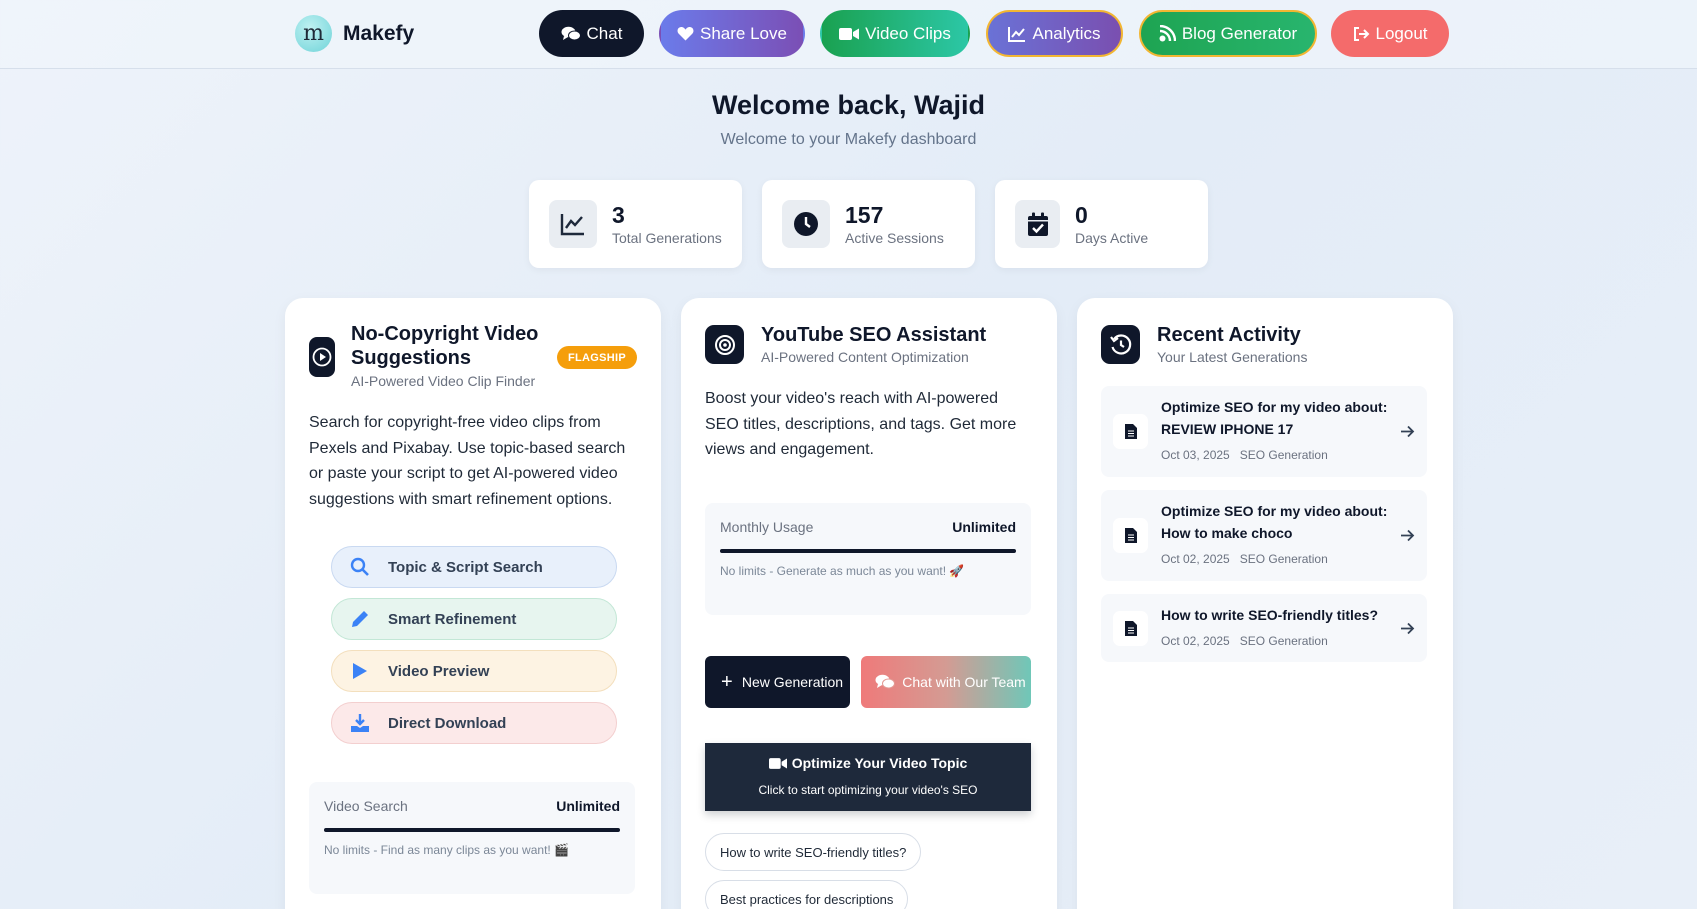  Describe the element at coordinates (767, 527) in the screenshot. I see `usage-label: Monthly Usage` at that location.